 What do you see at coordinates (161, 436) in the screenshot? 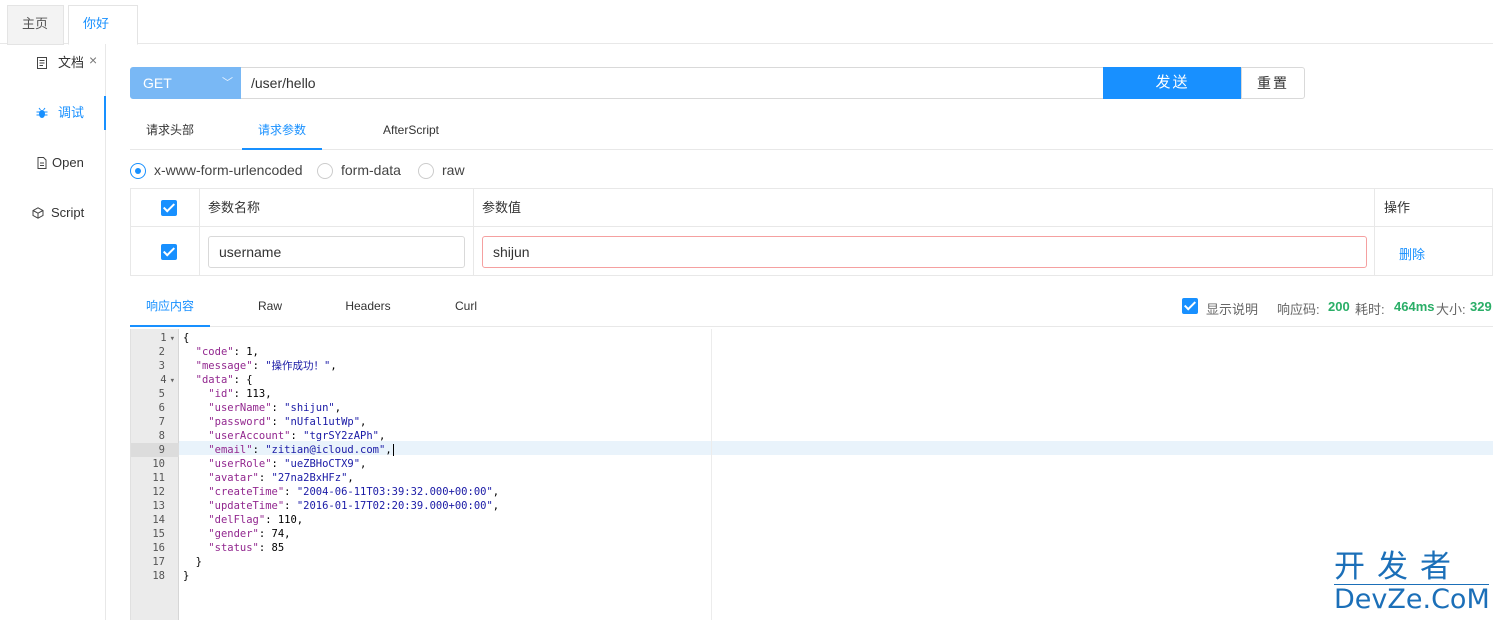
I see `line-number: 8` at bounding box center [161, 436].